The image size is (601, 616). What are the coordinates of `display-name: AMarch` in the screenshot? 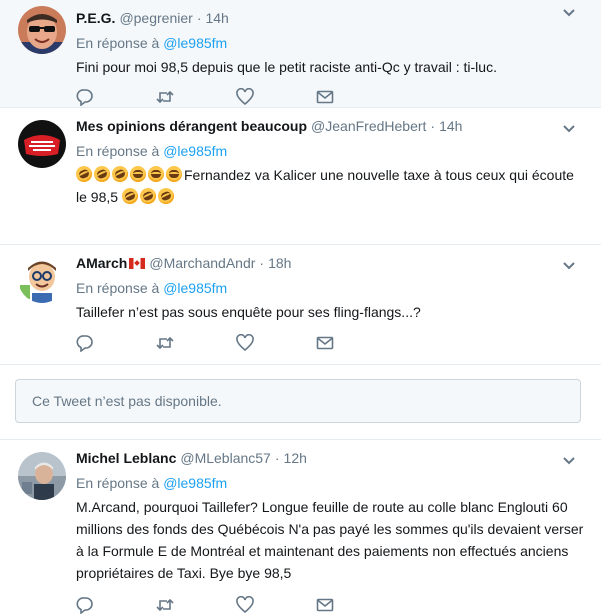 It's located at (101, 263).